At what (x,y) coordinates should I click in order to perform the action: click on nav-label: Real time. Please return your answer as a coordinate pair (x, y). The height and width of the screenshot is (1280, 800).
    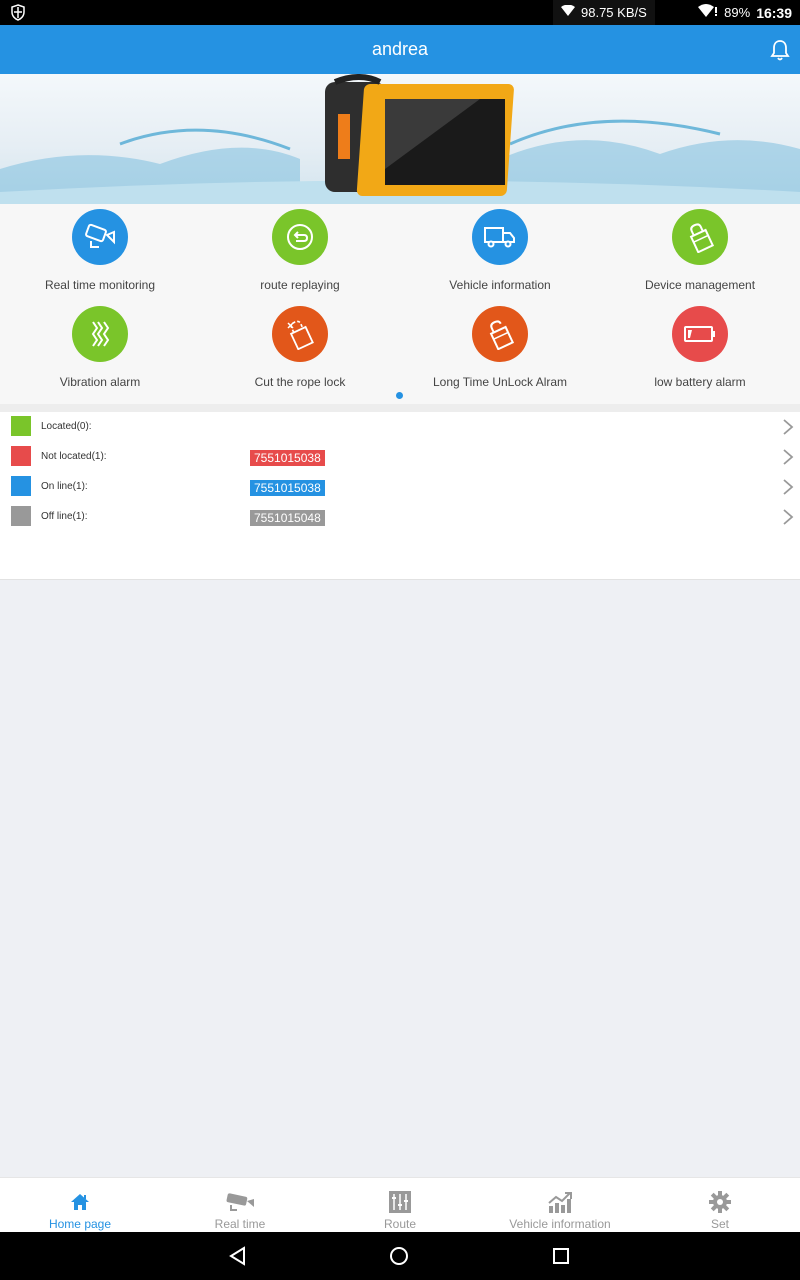
    Looking at the image, I should click on (240, 1224).